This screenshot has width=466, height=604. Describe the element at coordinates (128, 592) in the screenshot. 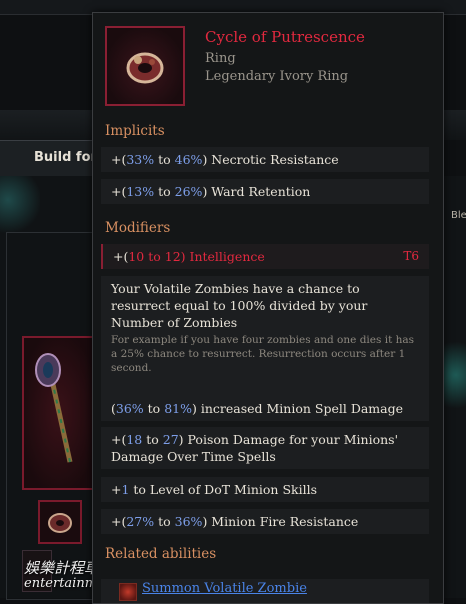

I see `volatile-zombie-icon` at that location.